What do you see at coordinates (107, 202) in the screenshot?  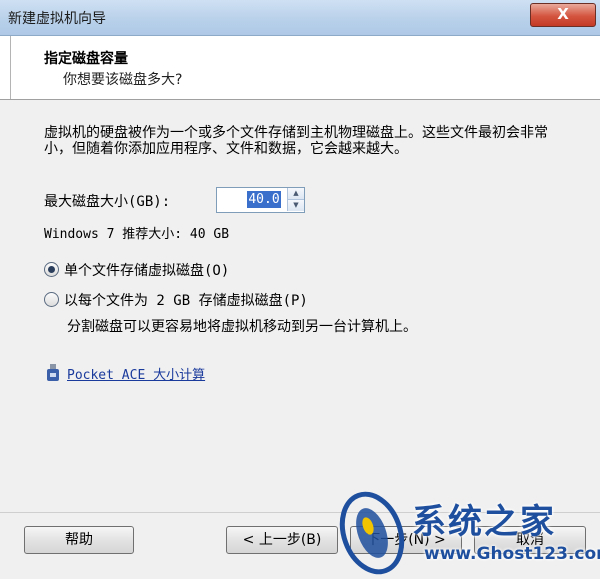 I see `max-disk-size-label: 最大磁盘大小(GB):` at bounding box center [107, 202].